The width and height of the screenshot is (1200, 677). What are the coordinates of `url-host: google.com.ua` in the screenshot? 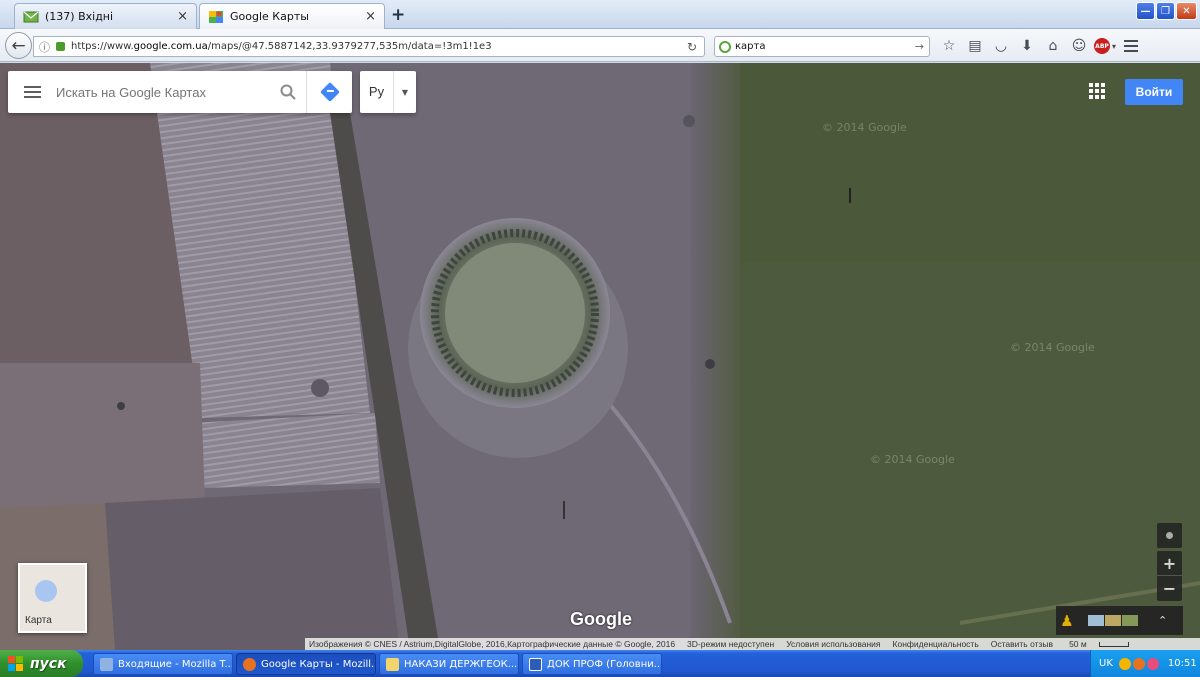 It's located at (170, 46).